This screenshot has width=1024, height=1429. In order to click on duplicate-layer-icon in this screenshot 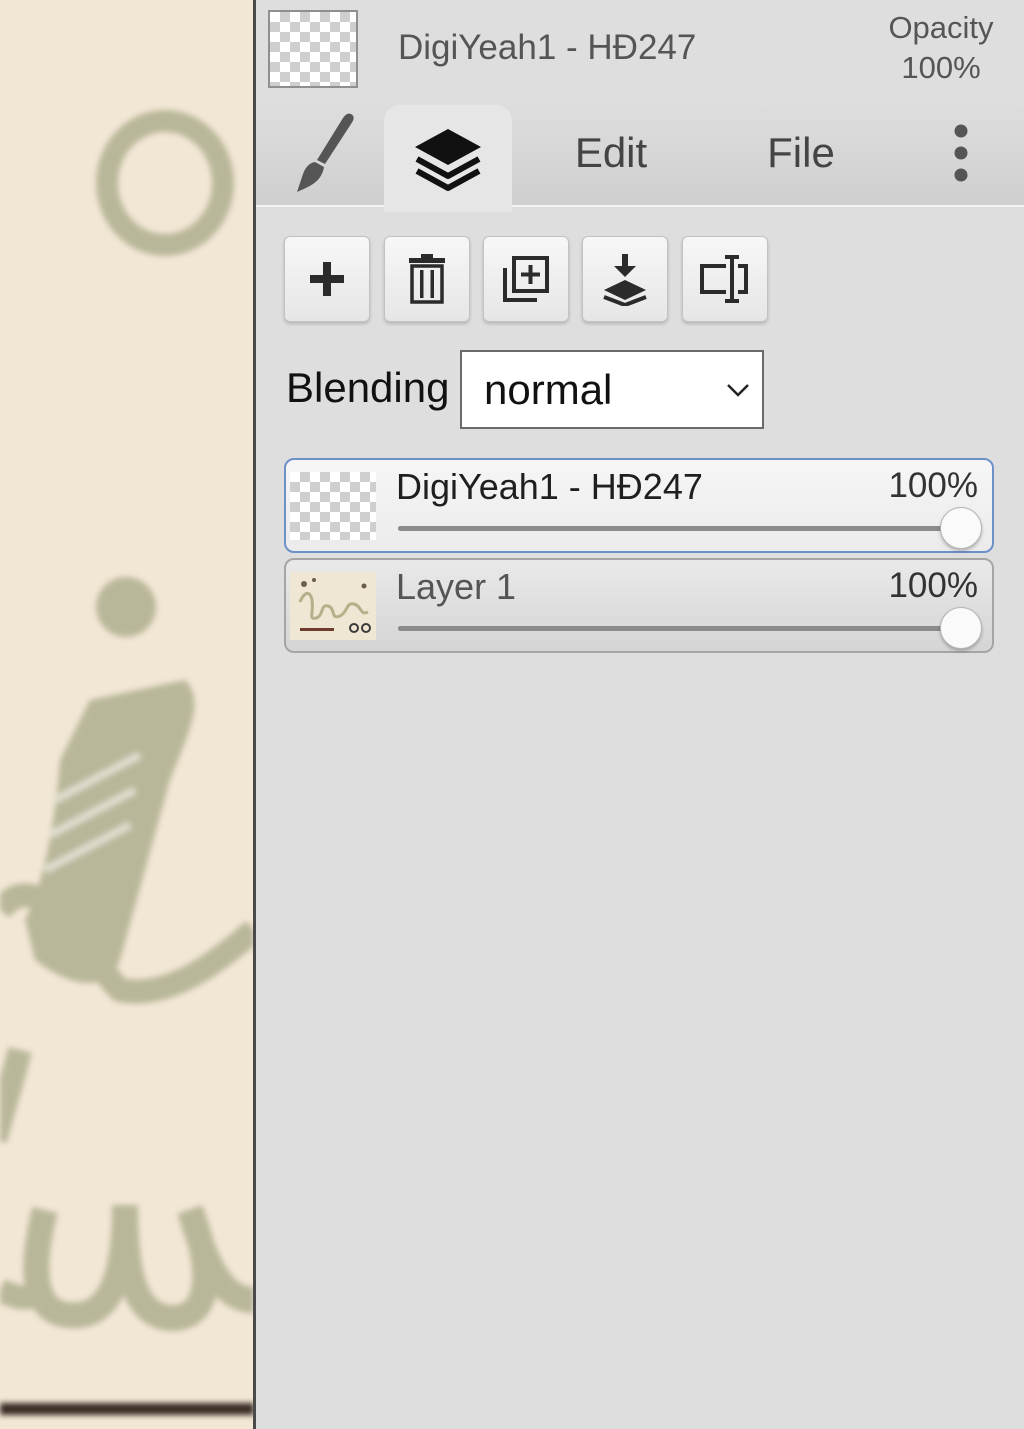, I will do `click(526, 279)`.